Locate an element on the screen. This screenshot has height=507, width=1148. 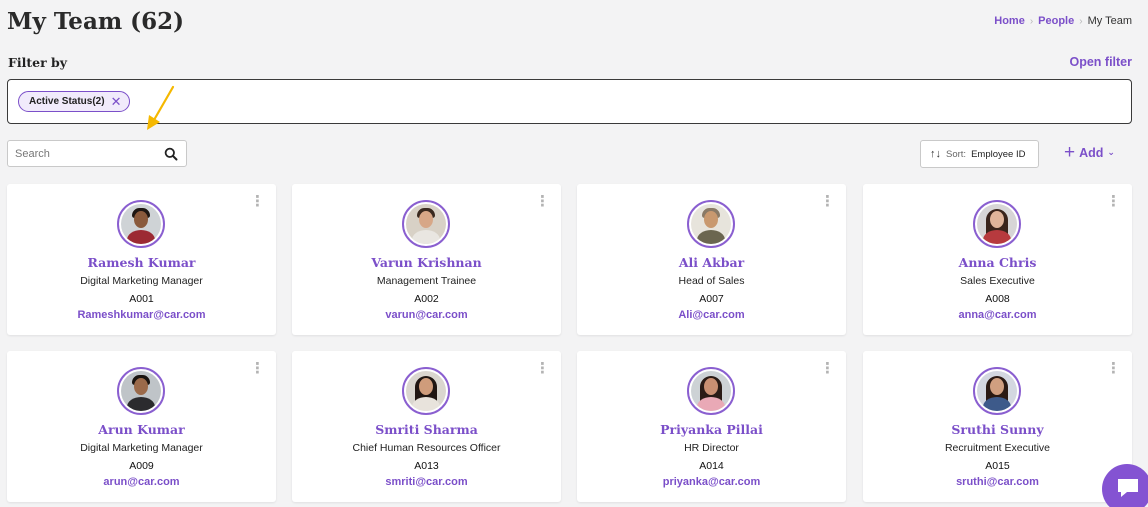
search-box is located at coordinates (97, 153).